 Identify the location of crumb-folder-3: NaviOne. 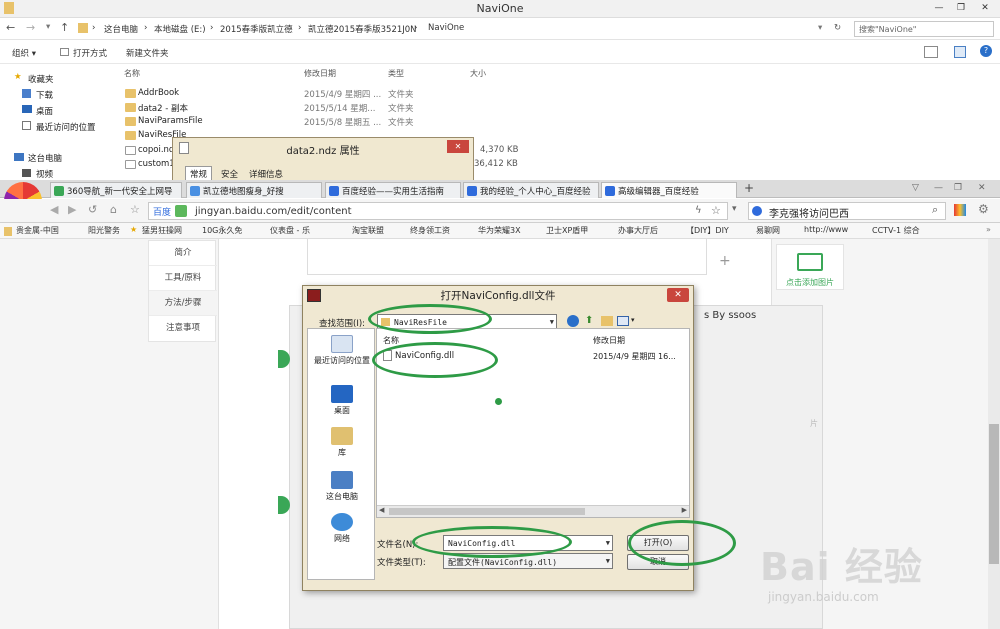
(446, 28).